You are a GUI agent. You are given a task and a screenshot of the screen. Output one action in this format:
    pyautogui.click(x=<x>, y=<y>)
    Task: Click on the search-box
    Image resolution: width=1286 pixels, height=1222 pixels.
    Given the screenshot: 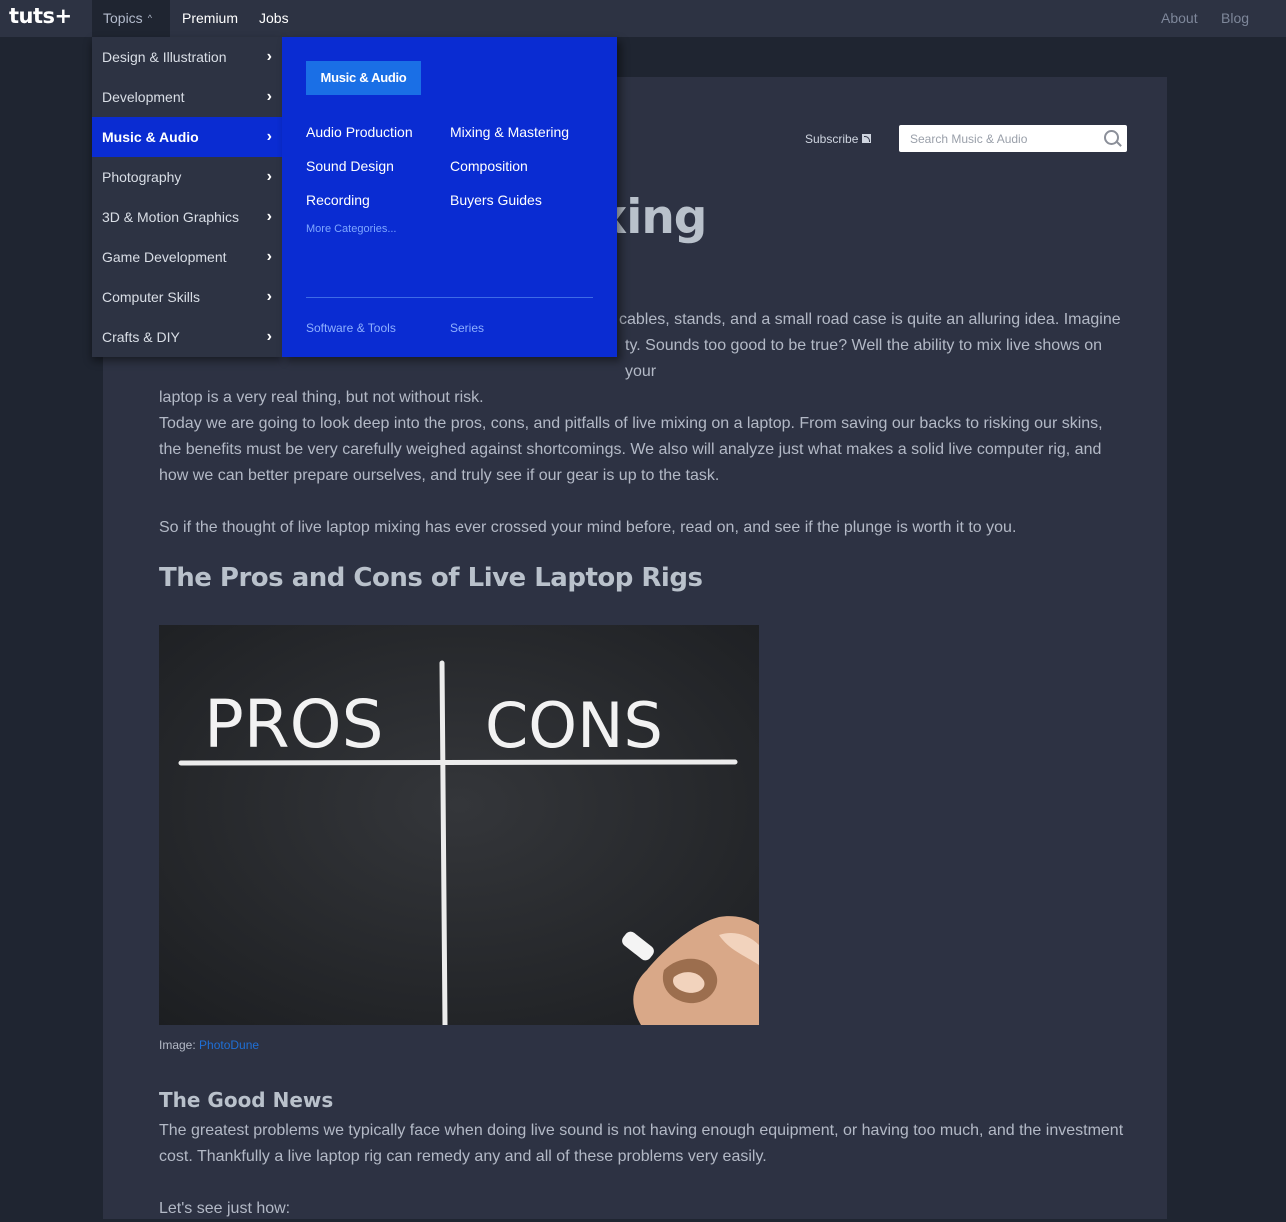 What is the action you would take?
    pyautogui.click(x=1013, y=138)
    